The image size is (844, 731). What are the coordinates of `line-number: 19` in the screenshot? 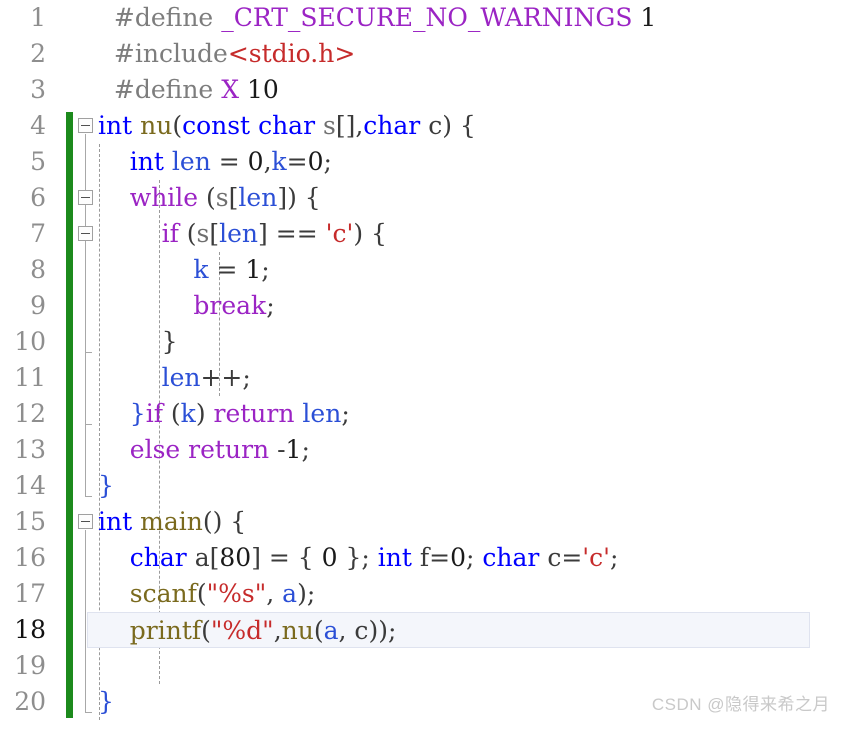 It's located at (30, 665).